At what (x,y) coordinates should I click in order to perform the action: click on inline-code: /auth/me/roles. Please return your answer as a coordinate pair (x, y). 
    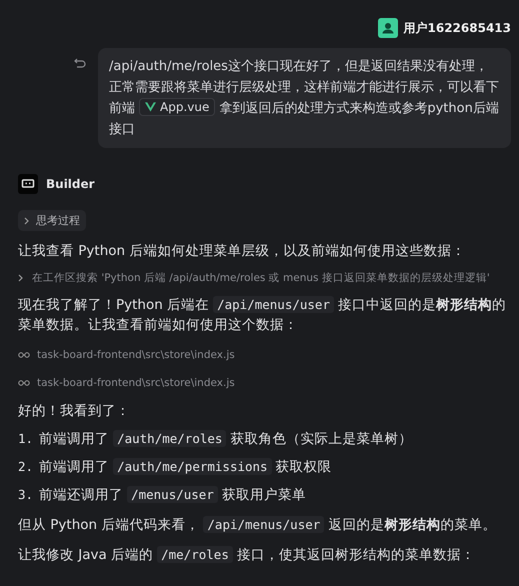
    Looking at the image, I should click on (169, 438).